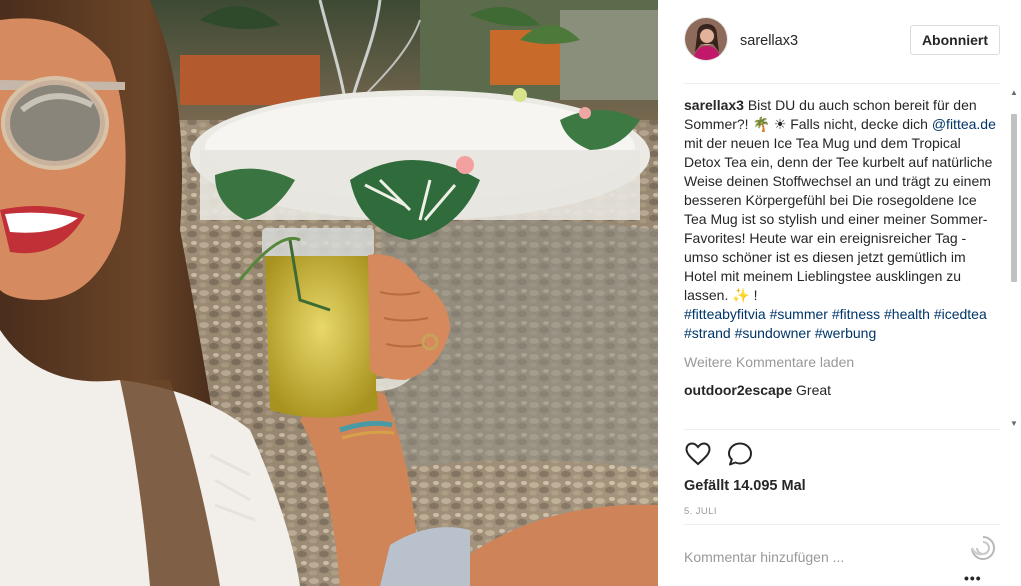  Describe the element at coordinates (707, 333) in the screenshot. I see `hashtag-link: #strand` at that location.